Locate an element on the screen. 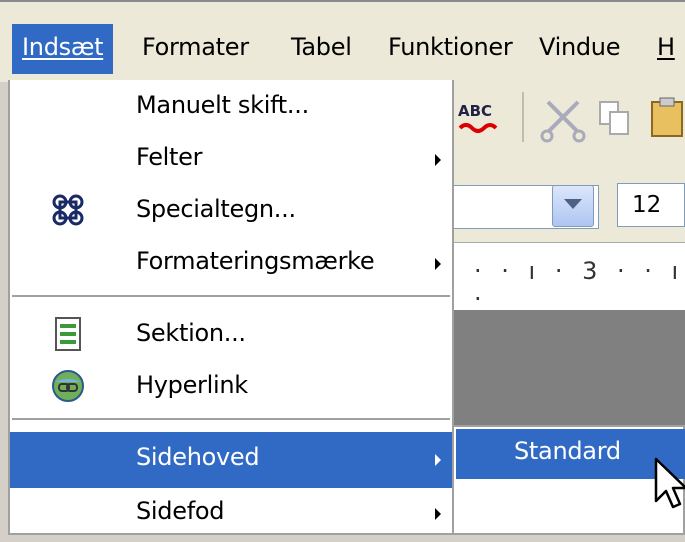 This screenshot has height=542, width=685. menu-window: Vindue is located at coordinates (579, 49).